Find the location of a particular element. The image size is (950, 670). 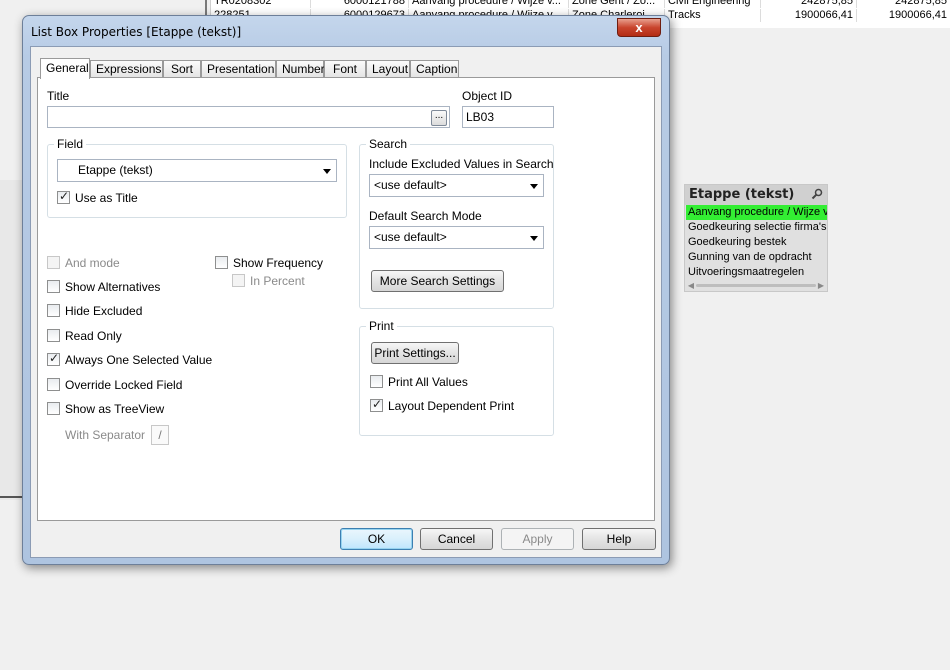

close-icon: x is located at coordinates (639, 27).